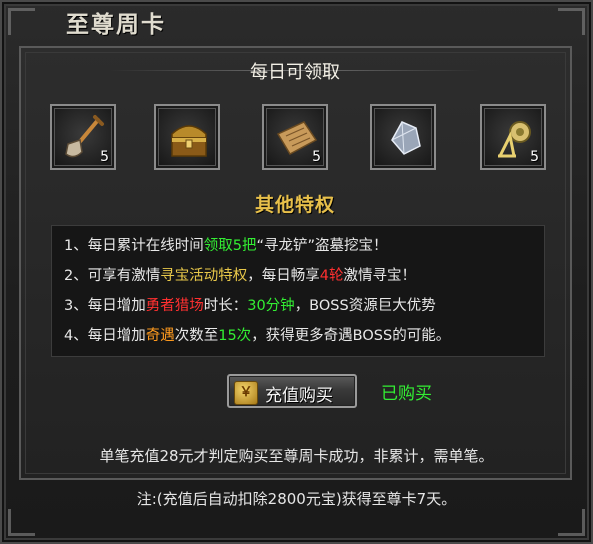 The image size is (593, 544). I want to click on reward-slot-chest, so click(187, 137).